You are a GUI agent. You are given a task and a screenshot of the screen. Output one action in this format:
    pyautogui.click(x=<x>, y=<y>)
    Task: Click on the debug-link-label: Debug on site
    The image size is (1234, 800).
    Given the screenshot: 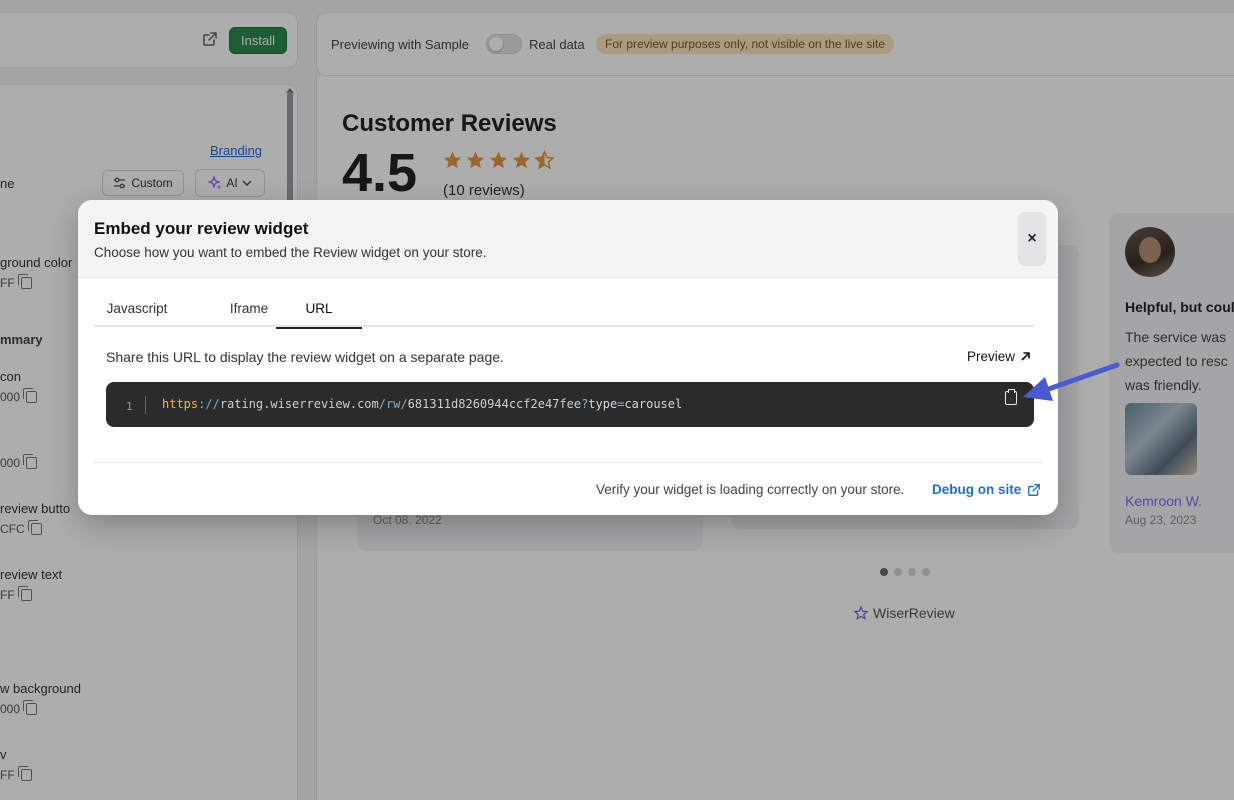 What is the action you would take?
    pyautogui.click(x=977, y=489)
    